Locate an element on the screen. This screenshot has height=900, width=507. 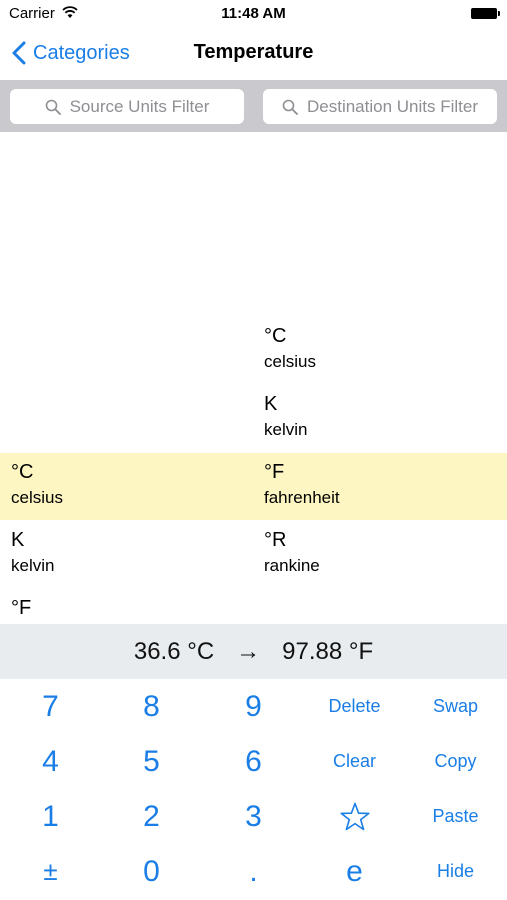
destination-units-filter: Destination Units Filter is located at coordinates (380, 106).